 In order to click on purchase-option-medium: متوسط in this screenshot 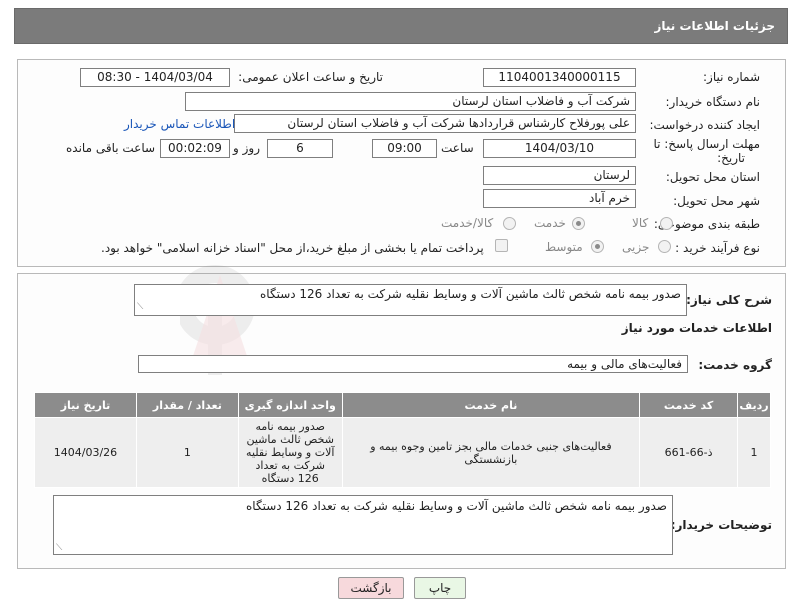, I will do `click(564, 247)`.